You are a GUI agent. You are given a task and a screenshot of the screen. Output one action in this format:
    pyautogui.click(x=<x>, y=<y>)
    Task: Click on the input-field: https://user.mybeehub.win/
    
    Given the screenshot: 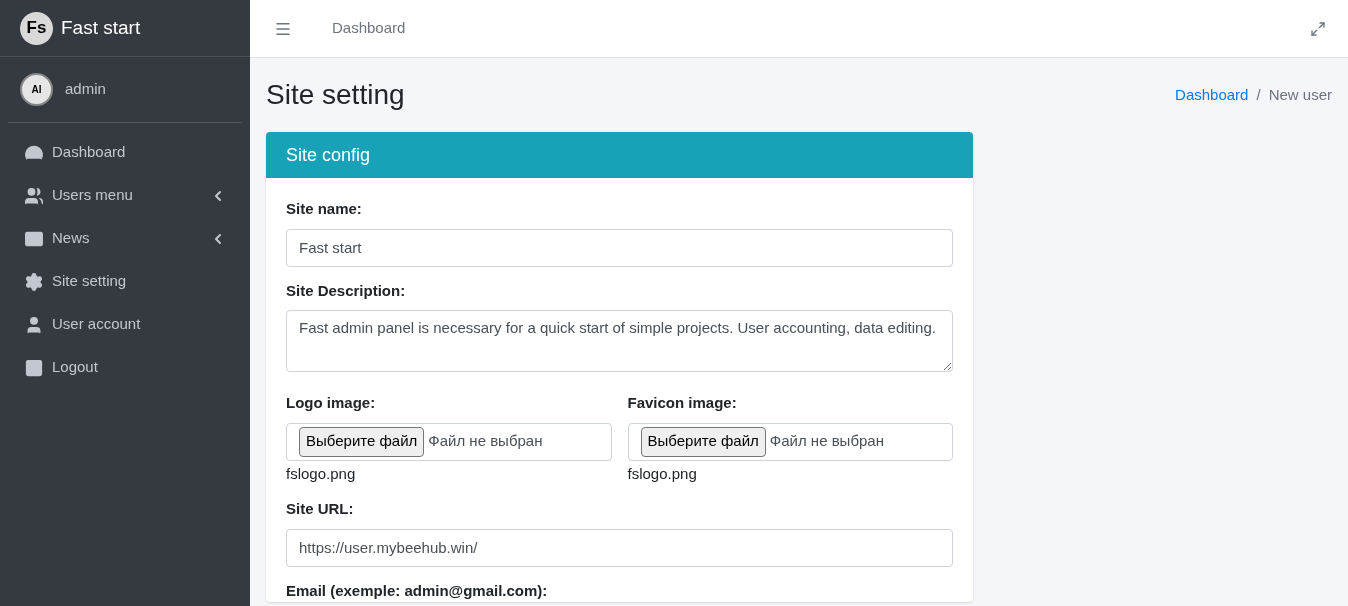 What is the action you would take?
    pyautogui.click(x=619, y=547)
    